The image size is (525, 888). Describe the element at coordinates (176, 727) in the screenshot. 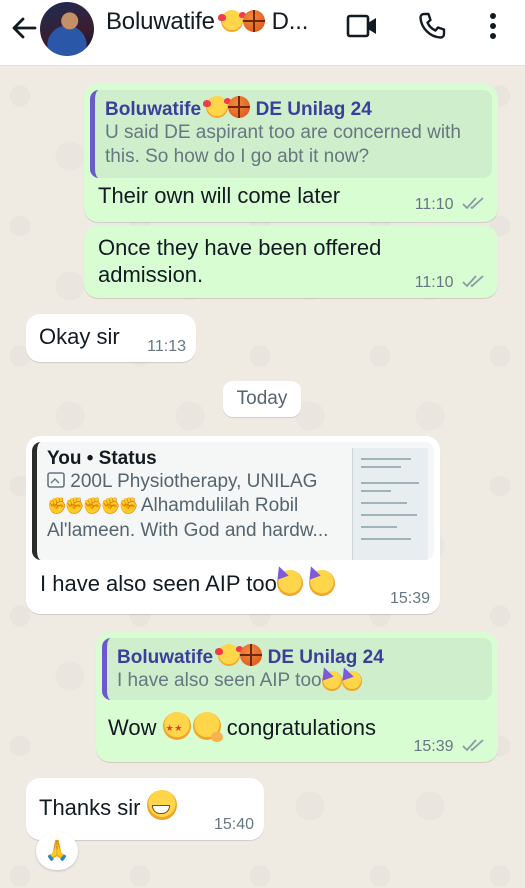

I see `star-struck-icon` at that location.